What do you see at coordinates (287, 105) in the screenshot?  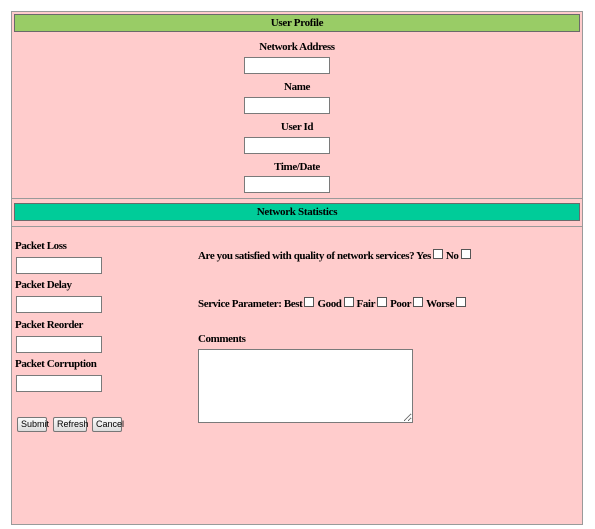 I see `name-input` at bounding box center [287, 105].